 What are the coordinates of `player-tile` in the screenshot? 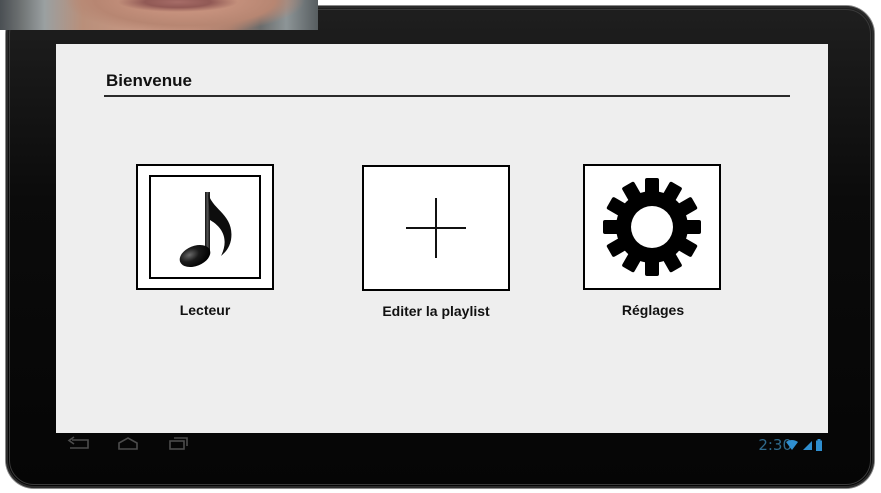 It's located at (205, 227).